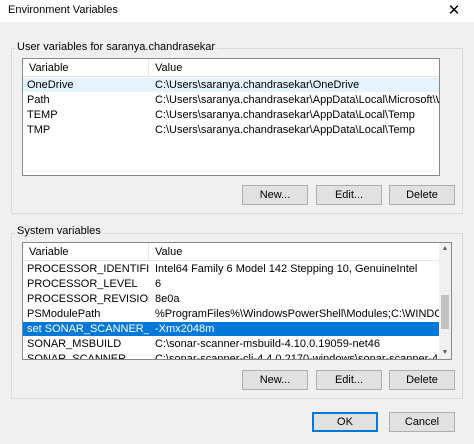 The width and height of the screenshot is (474, 444). I want to click on ok-button: OK, so click(345, 422).